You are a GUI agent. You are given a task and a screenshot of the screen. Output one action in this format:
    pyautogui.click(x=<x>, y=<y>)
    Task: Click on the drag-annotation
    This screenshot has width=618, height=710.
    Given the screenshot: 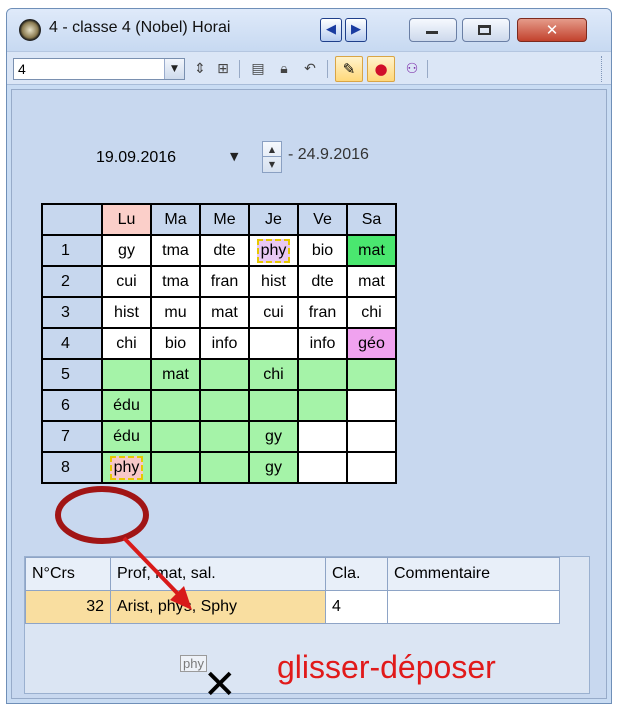 What is the action you would take?
    pyautogui.click(x=123, y=548)
    